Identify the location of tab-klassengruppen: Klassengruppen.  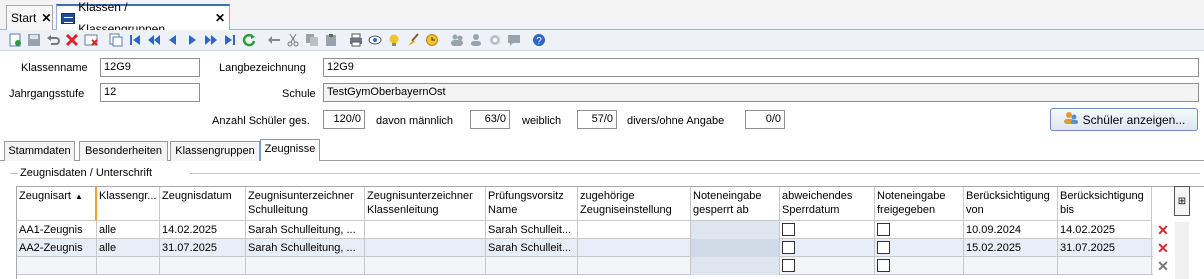
(215, 151).